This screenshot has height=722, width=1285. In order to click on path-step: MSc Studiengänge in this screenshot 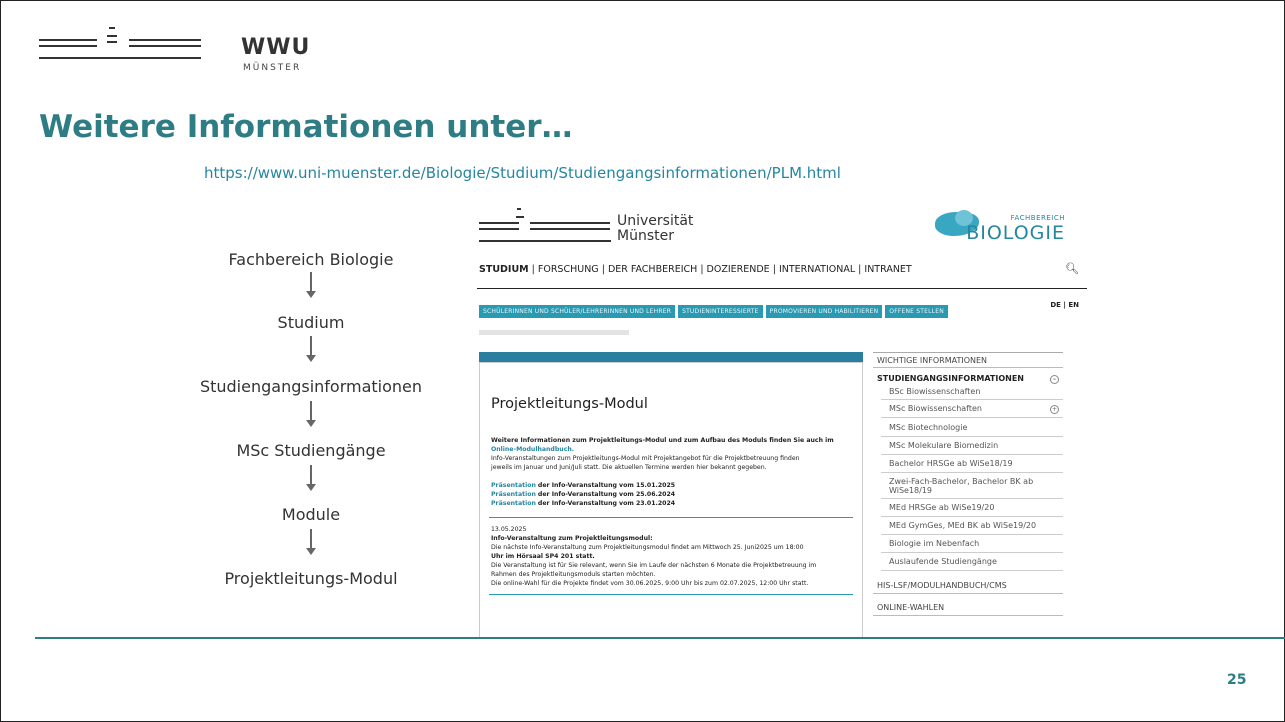, I will do `click(311, 450)`.